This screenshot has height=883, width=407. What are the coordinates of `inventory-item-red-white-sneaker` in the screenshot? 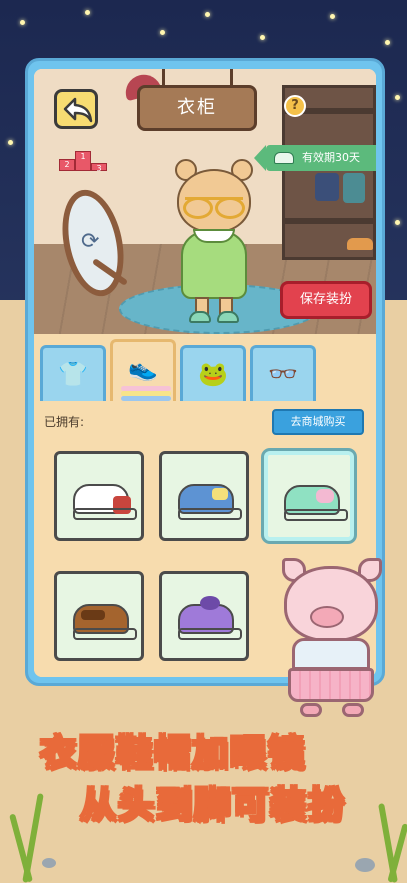 It's located at (99, 496).